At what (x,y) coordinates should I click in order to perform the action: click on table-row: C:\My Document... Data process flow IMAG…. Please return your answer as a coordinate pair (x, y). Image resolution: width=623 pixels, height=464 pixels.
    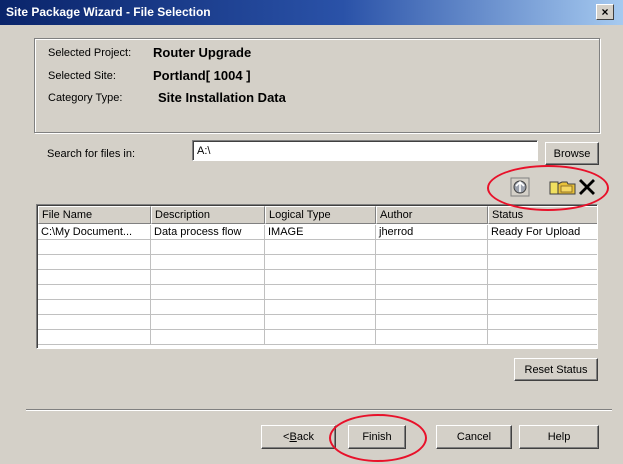
    Looking at the image, I should click on (317, 232).